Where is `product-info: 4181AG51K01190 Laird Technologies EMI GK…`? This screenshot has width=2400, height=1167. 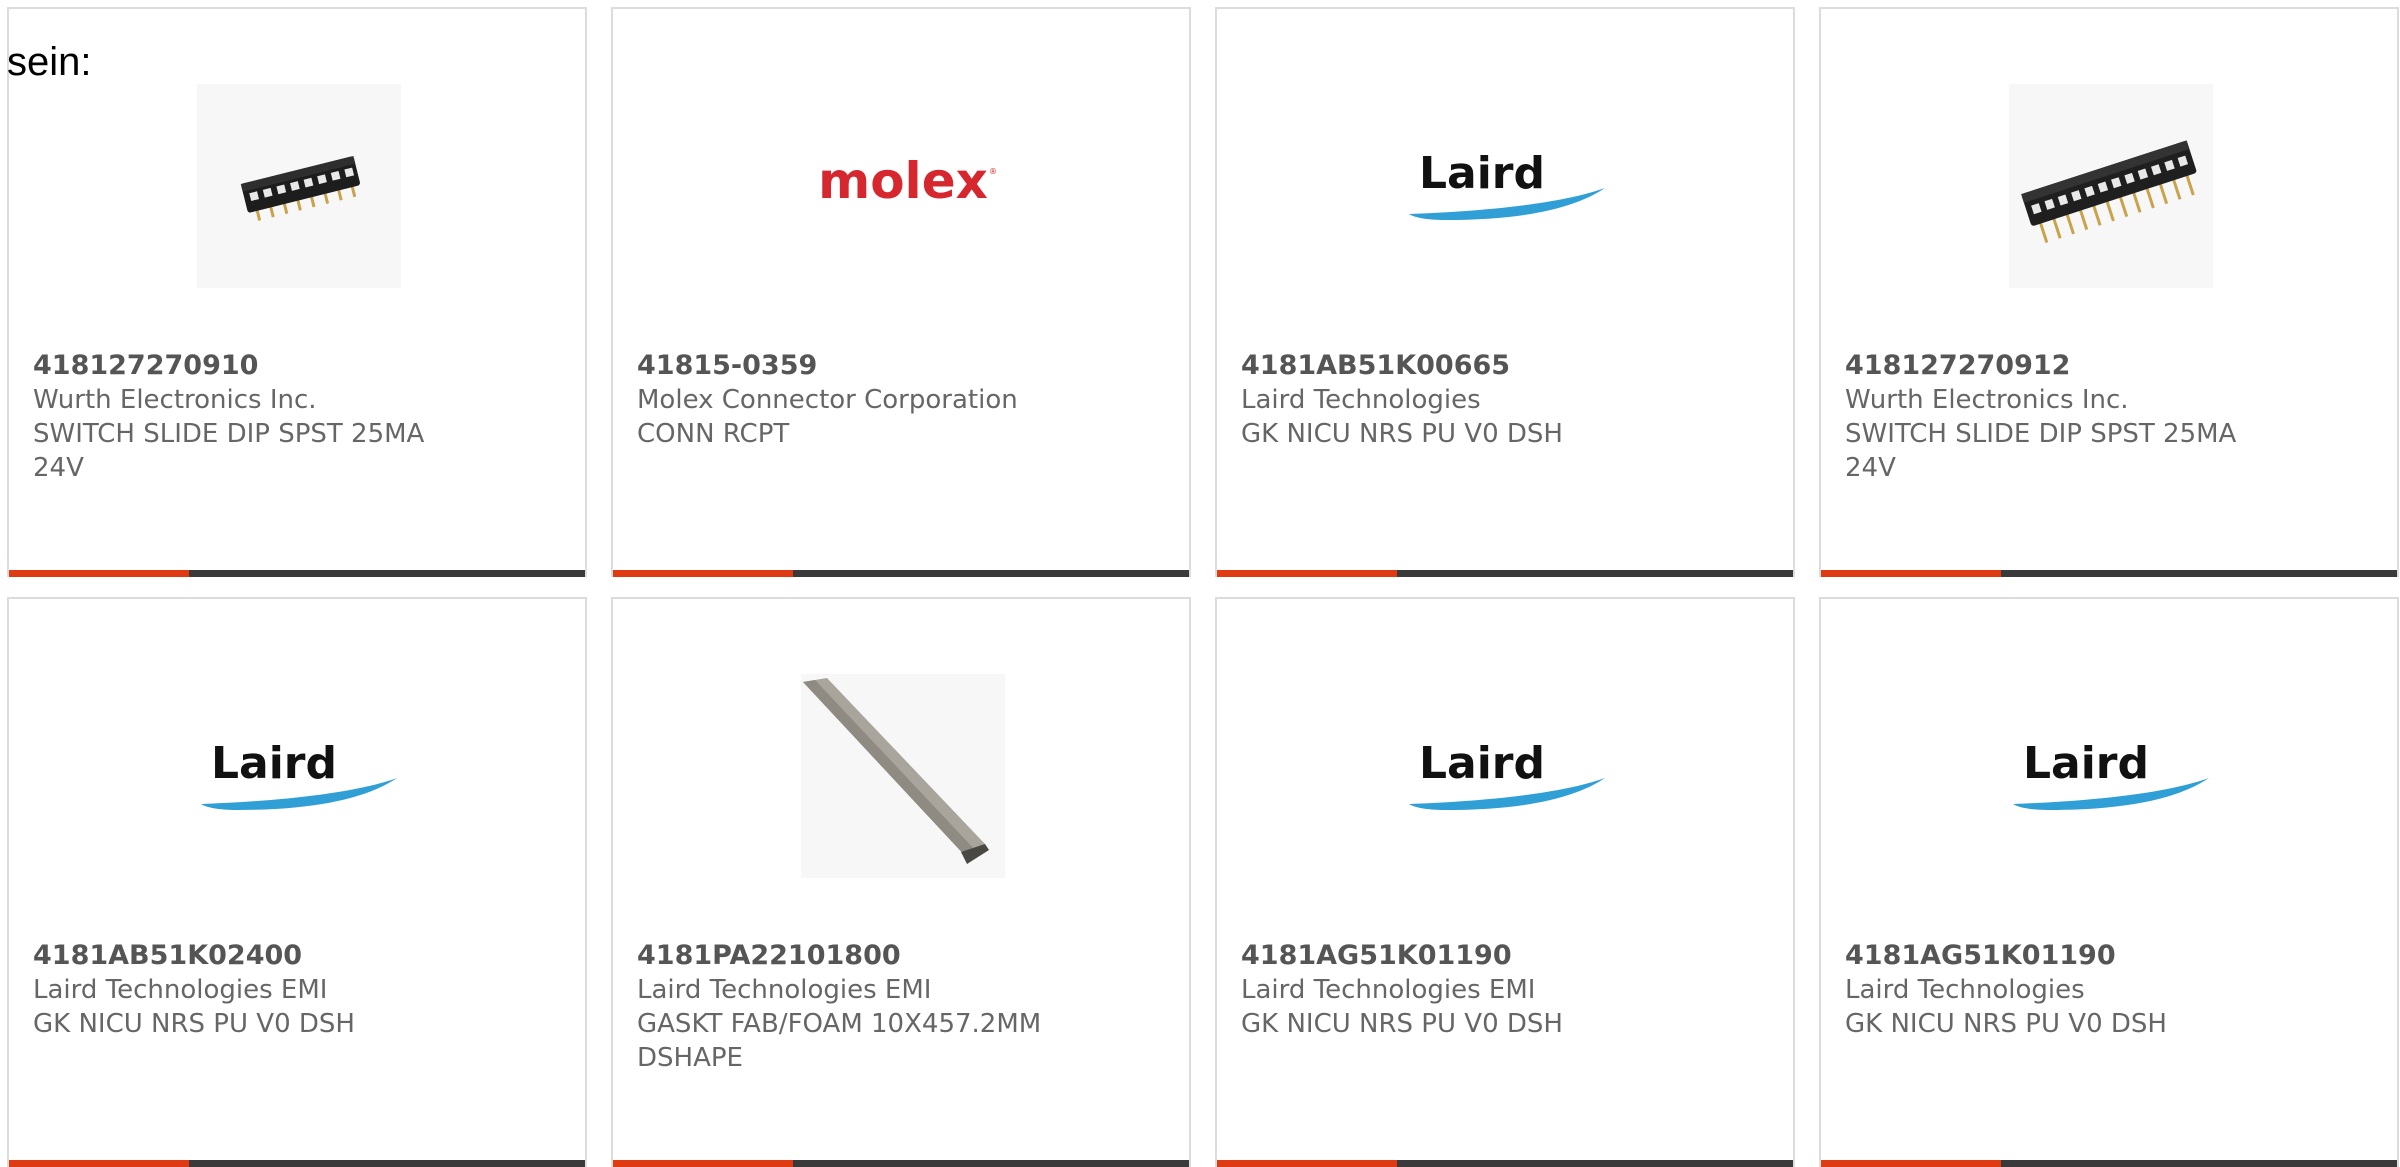
product-info: 4181AG51K01190 Laird Technologies EMI GK… is located at coordinates (1505, 990).